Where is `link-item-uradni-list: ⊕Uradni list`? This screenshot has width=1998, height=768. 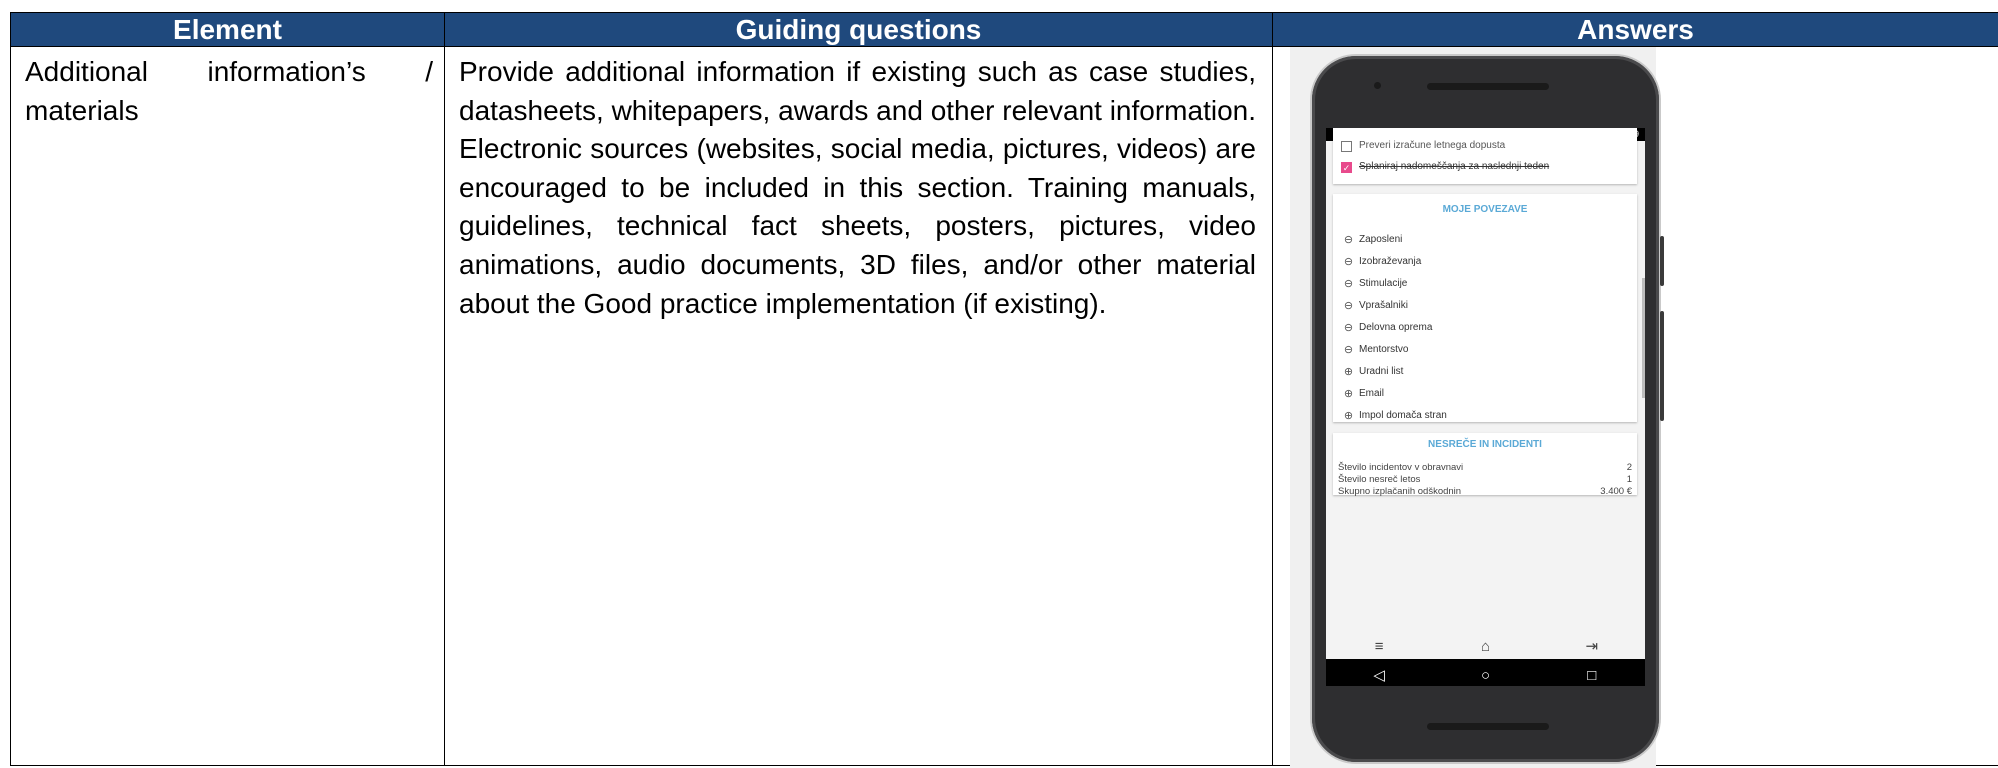
link-item-uradni-list: ⊕Uradni list is located at coordinates (1372, 372).